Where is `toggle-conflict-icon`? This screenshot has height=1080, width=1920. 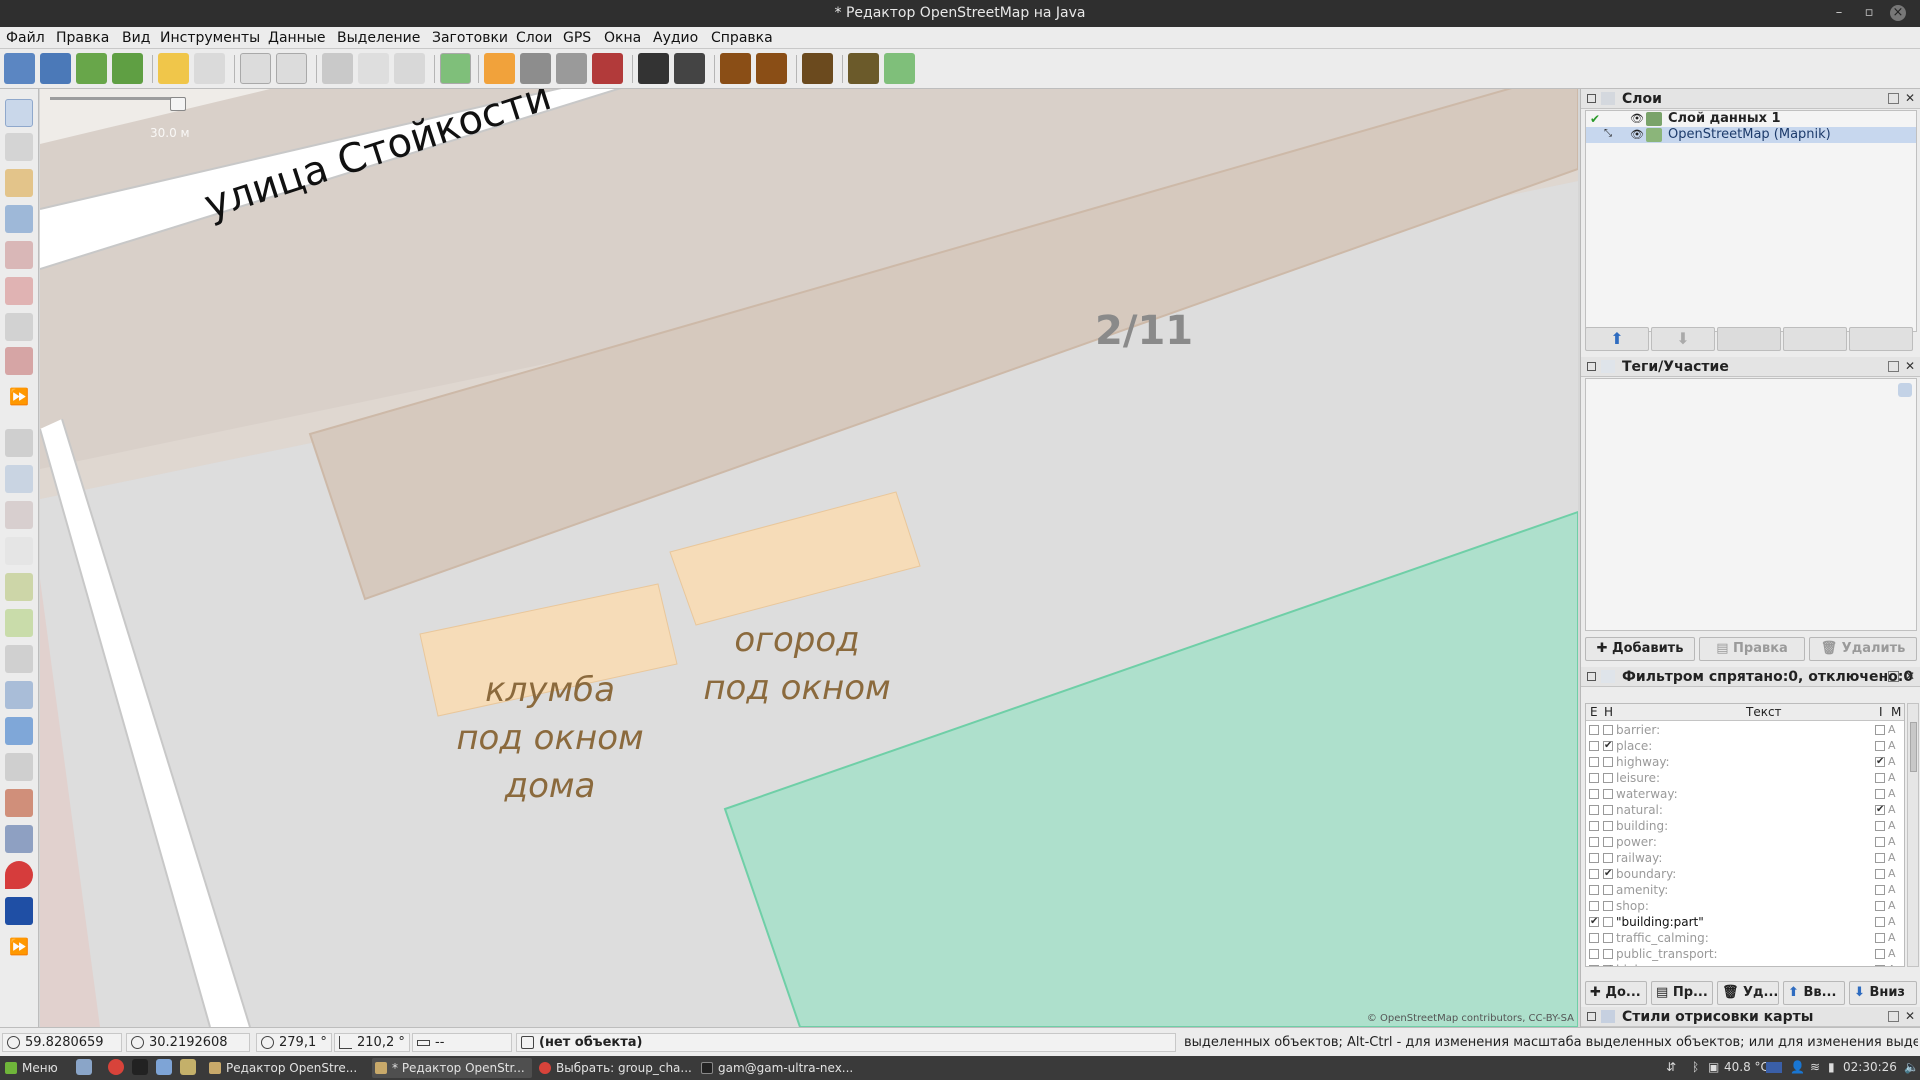 toggle-conflict-icon is located at coordinates (19, 695).